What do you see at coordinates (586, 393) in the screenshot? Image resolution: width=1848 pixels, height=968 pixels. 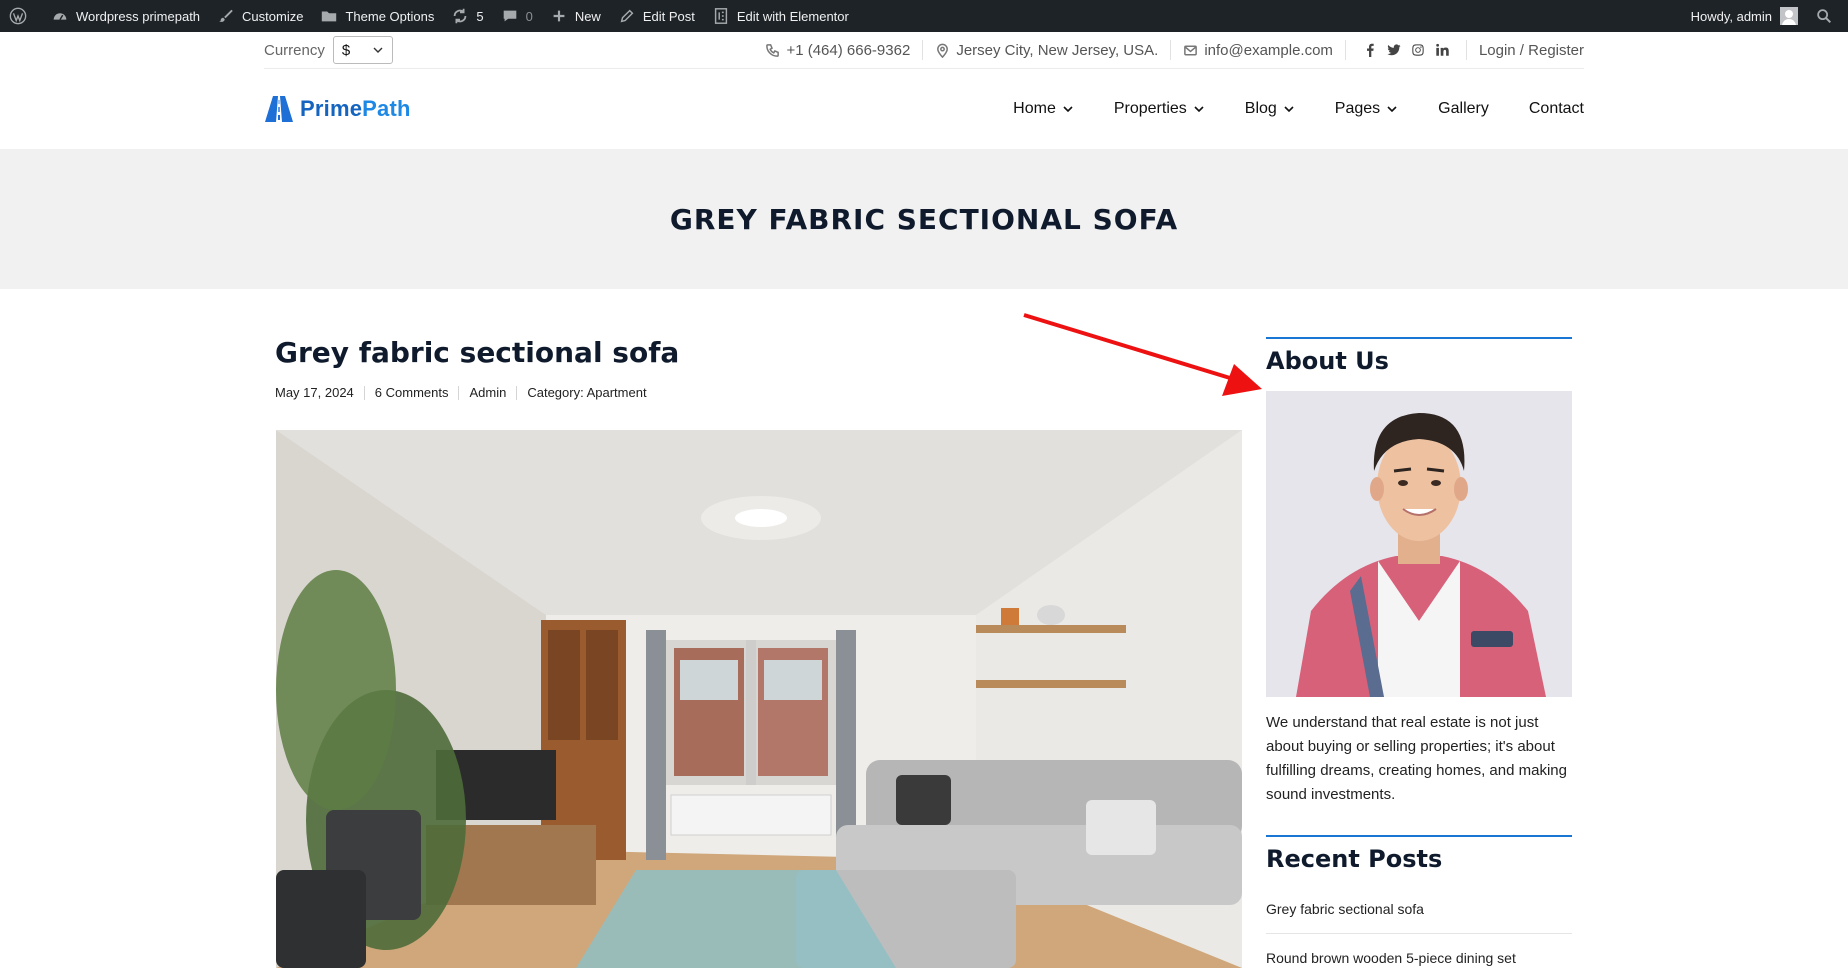 I see `post-category: Category: Apartment` at bounding box center [586, 393].